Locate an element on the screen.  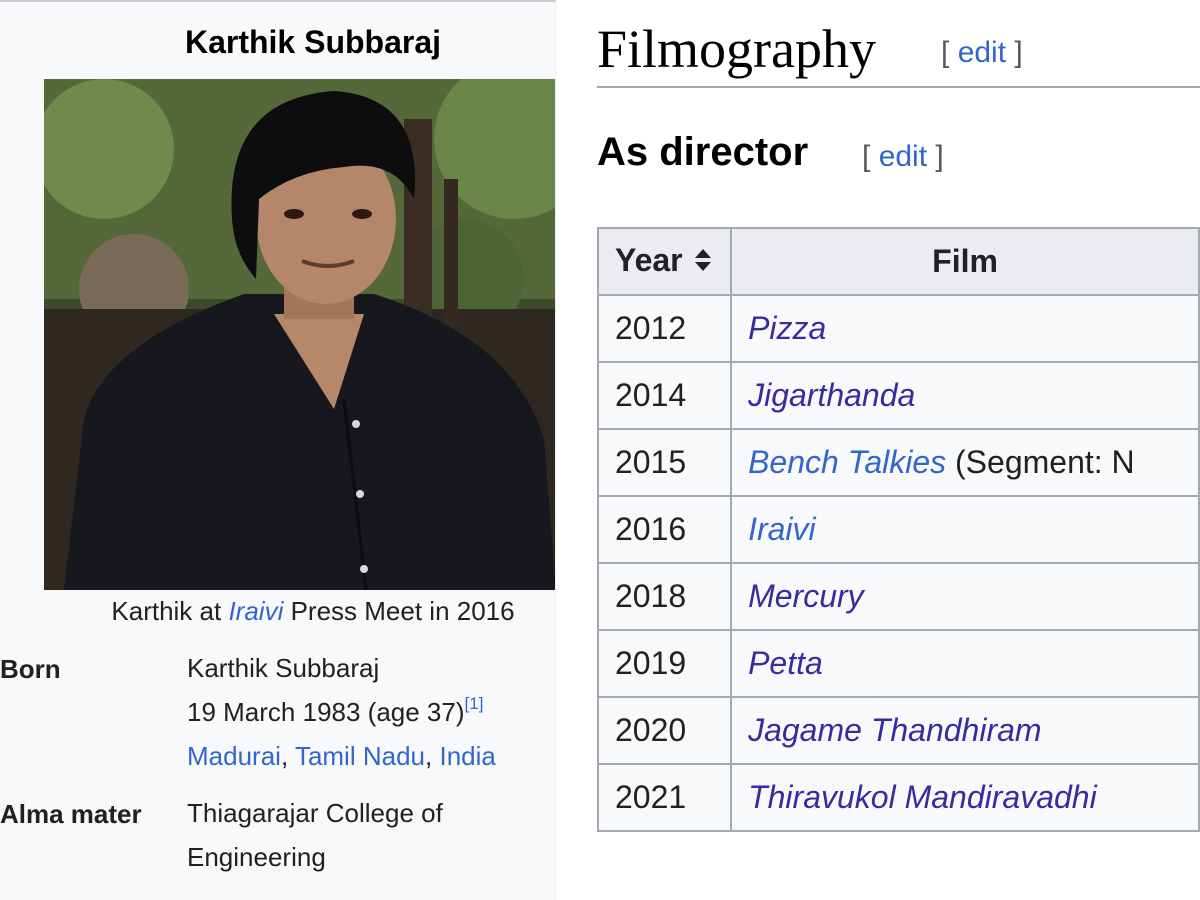
year-column-header: Year is located at coordinates (664, 261).